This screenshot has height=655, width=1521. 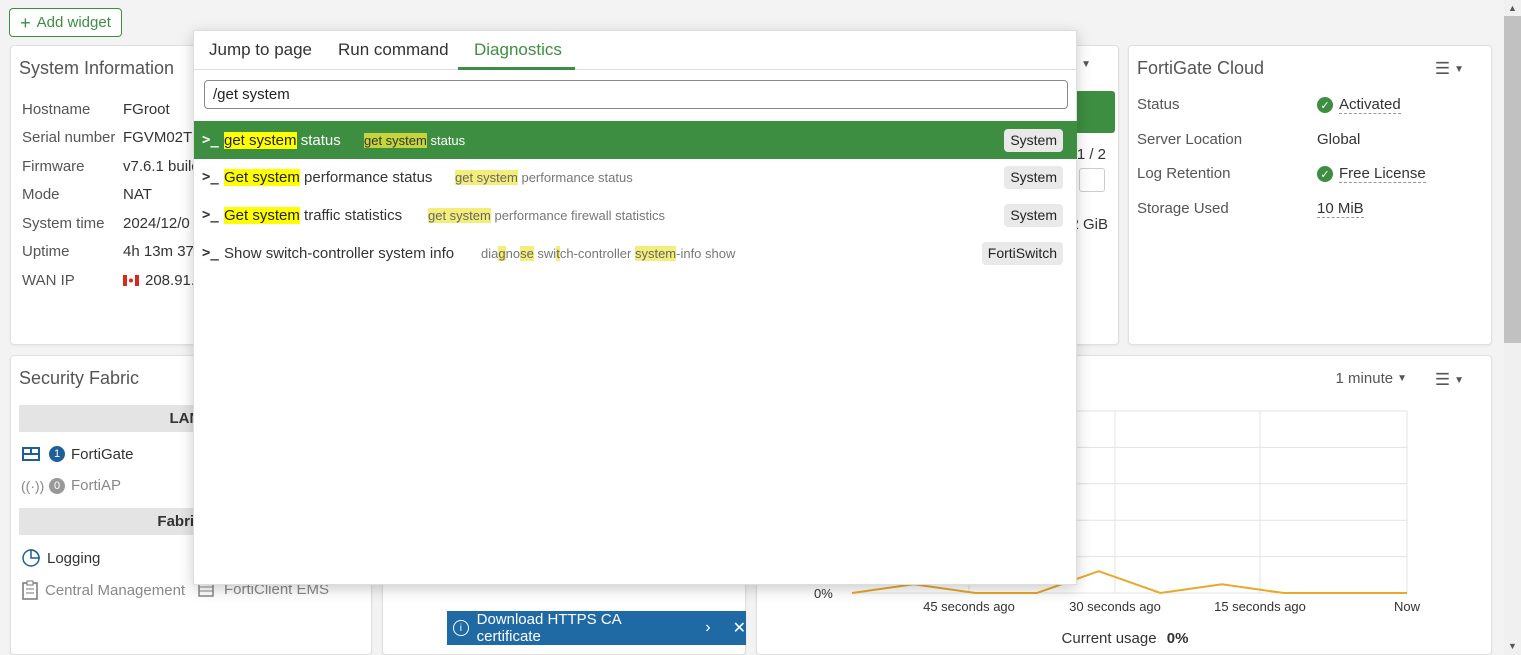 I want to click on serial-label: Serial number, so click(x=69, y=137).